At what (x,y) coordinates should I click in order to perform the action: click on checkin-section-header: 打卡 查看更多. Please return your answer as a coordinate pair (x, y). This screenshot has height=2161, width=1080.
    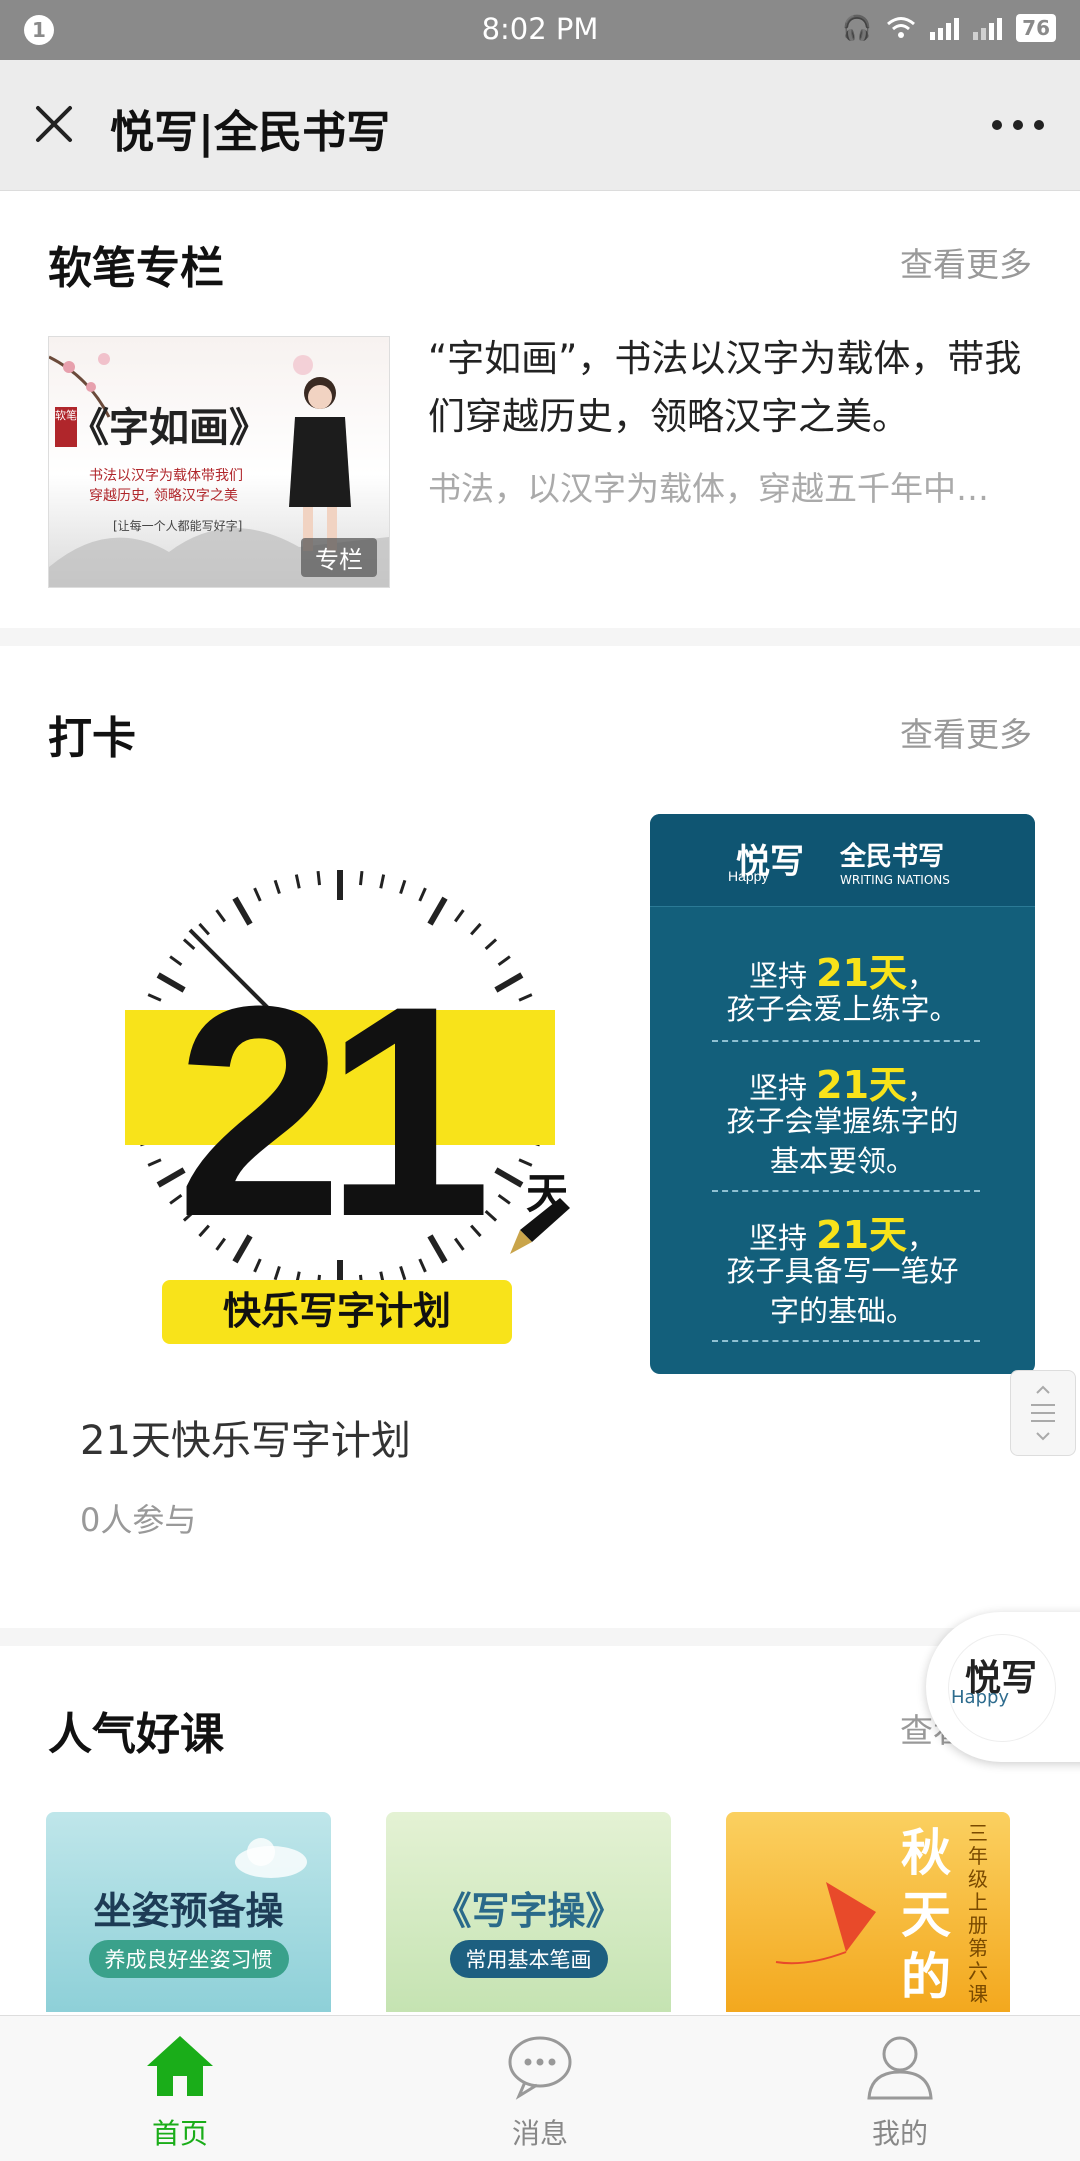
    Looking at the image, I should click on (540, 733).